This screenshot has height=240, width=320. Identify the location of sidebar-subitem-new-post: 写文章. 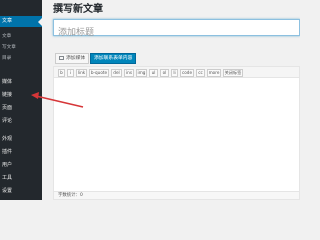
(21, 47).